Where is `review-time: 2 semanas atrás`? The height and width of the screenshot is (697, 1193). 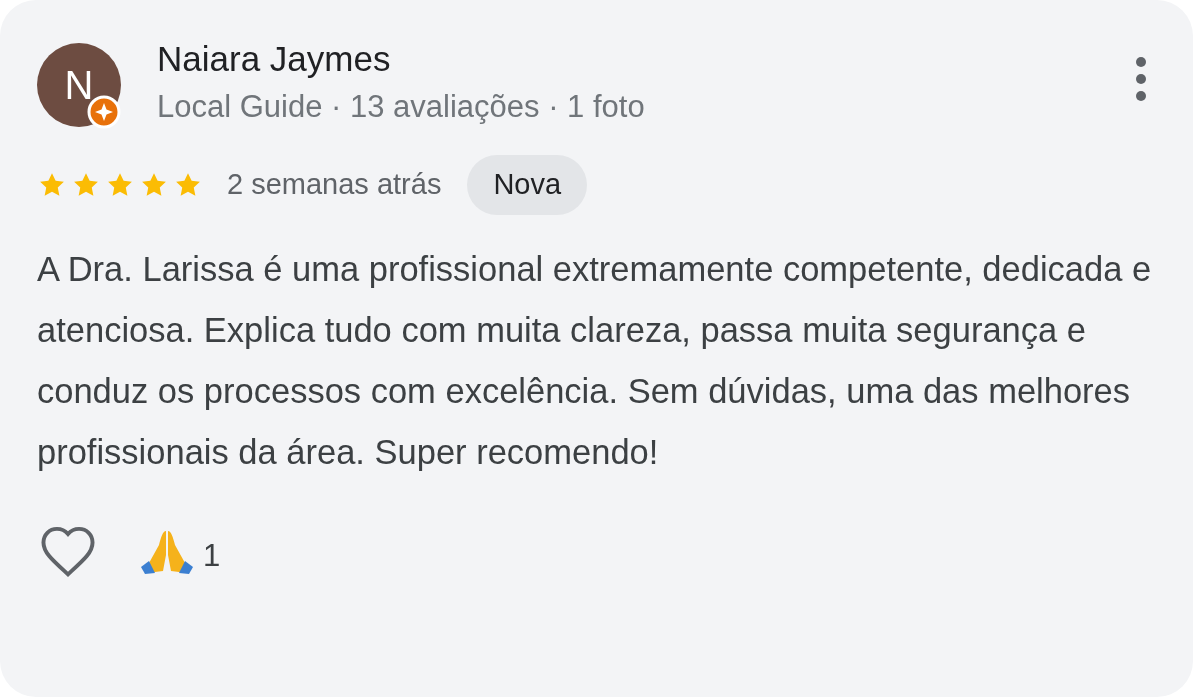
review-time: 2 semanas atrás is located at coordinates (334, 185).